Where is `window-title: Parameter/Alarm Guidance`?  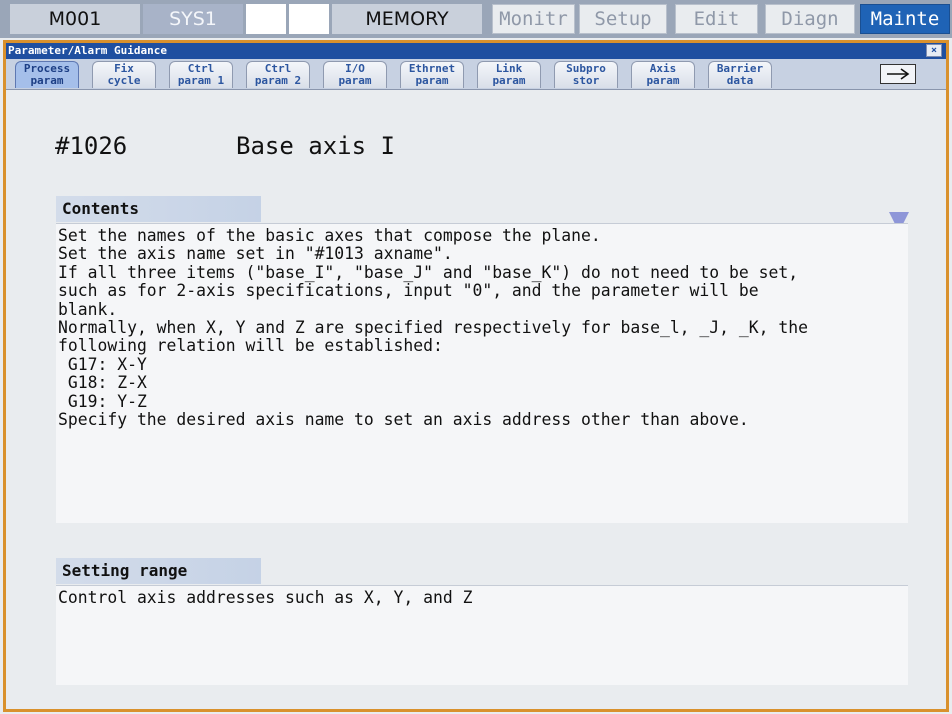
window-title: Parameter/Alarm Guidance is located at coordinates (87, 50).